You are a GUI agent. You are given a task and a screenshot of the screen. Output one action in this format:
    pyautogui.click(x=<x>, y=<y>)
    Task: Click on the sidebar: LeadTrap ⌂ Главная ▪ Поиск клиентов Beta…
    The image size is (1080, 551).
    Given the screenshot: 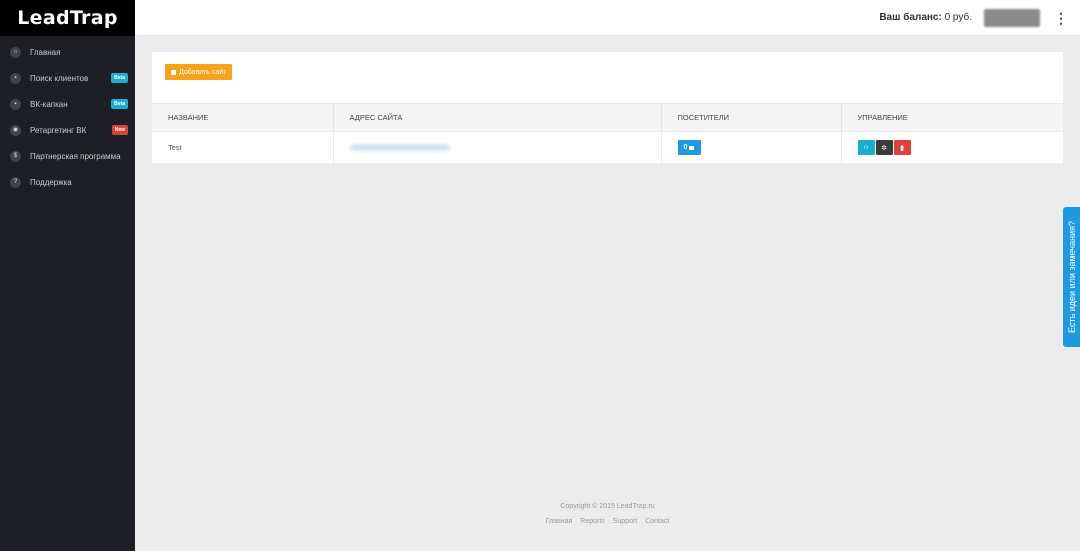 What is the action you would take?
    pyautogui.click(x=67, y=275)
    